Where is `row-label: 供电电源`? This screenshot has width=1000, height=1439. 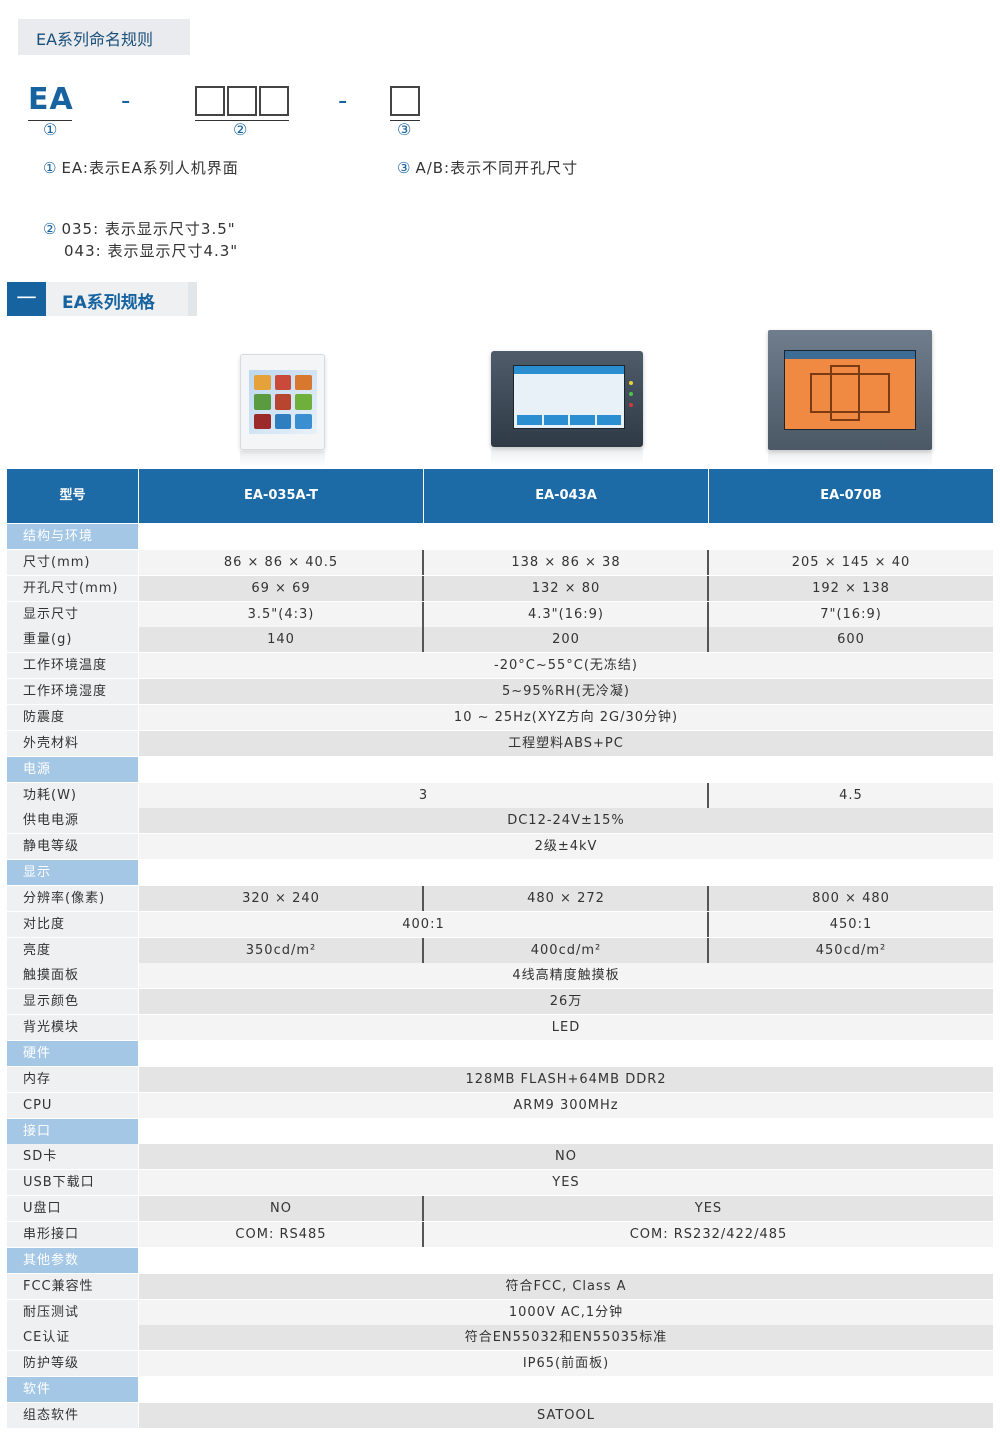 row-label: 供电电源 is located at coordinates (72, 821).